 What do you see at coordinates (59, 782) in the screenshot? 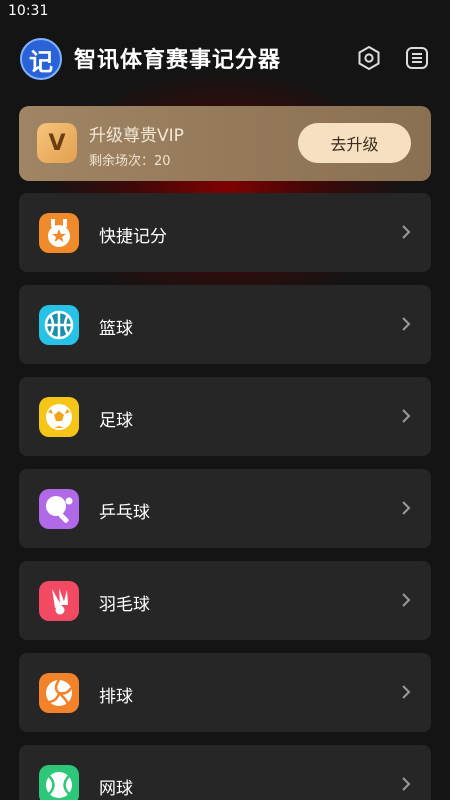
I see `tennis-ball-icon` at bounding box center [59, 782].